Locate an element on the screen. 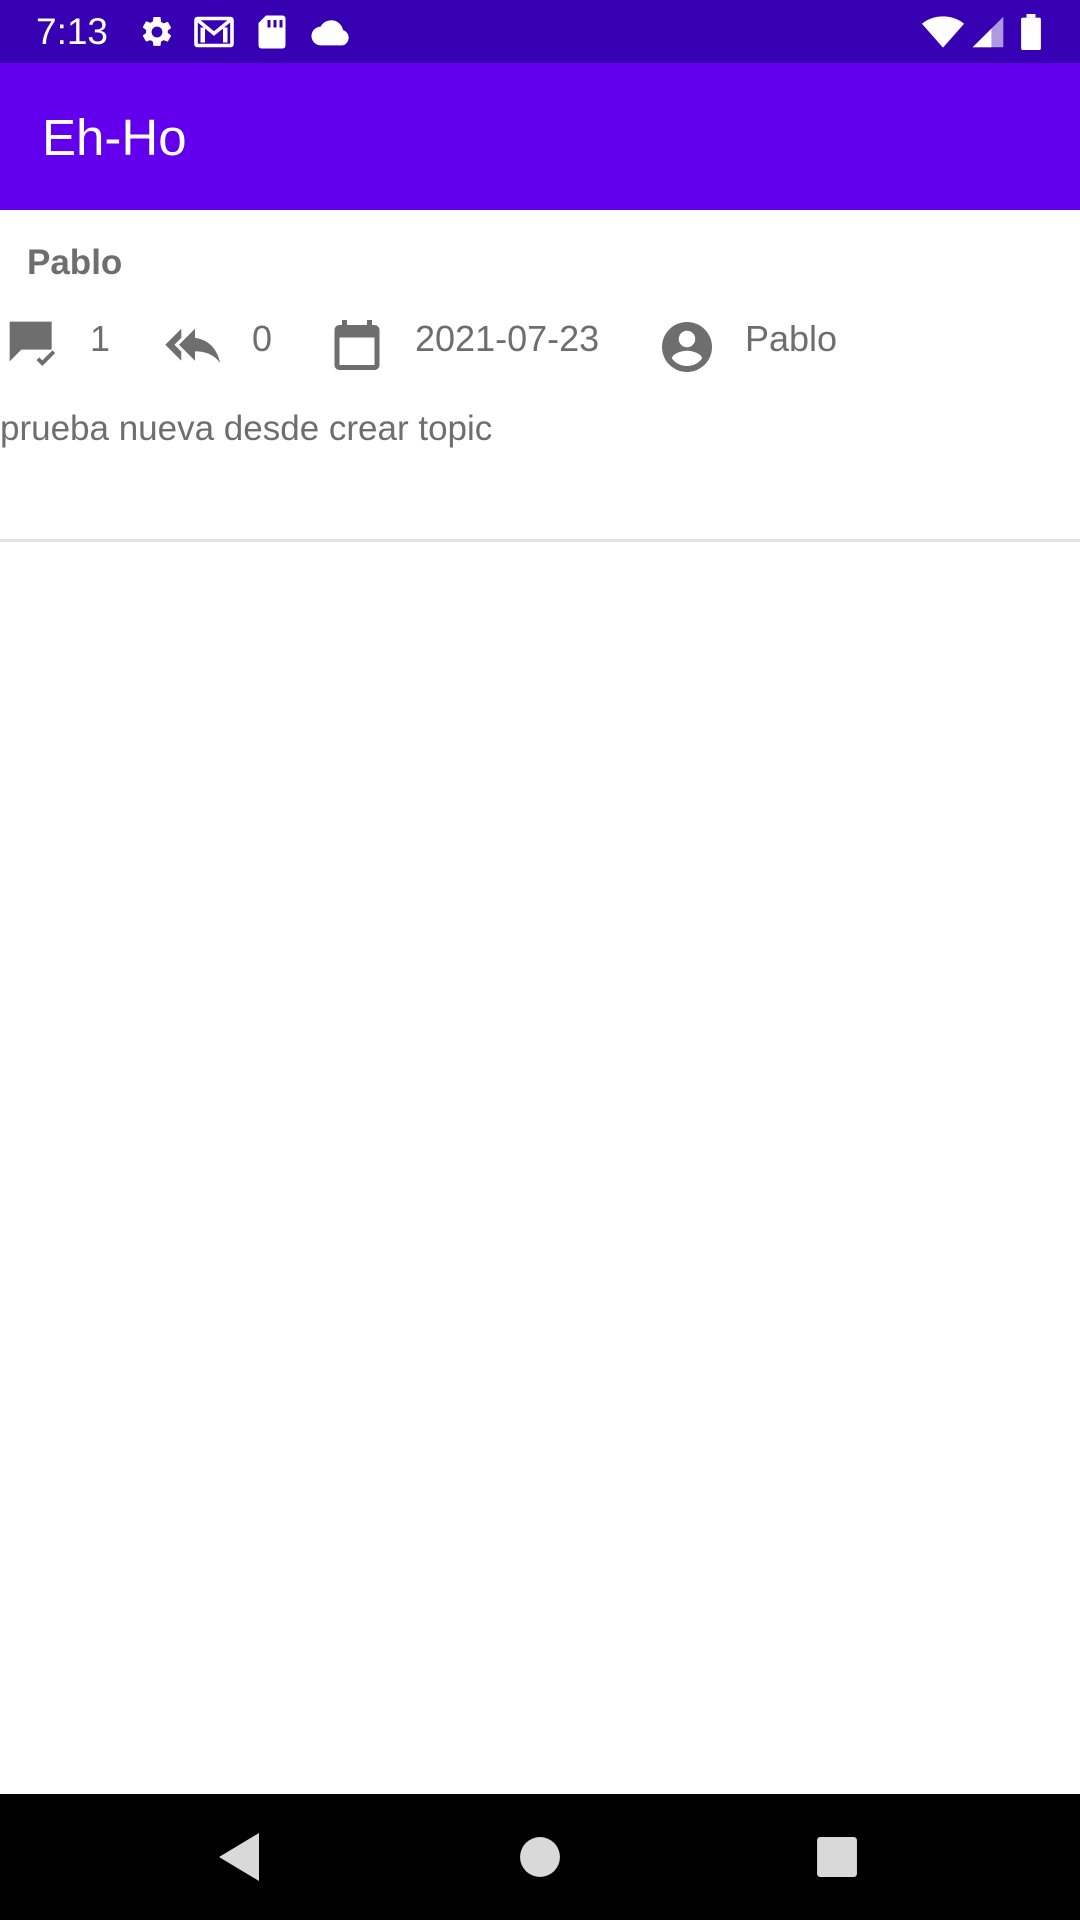  home-icon is located at coordinates (540, 1857).